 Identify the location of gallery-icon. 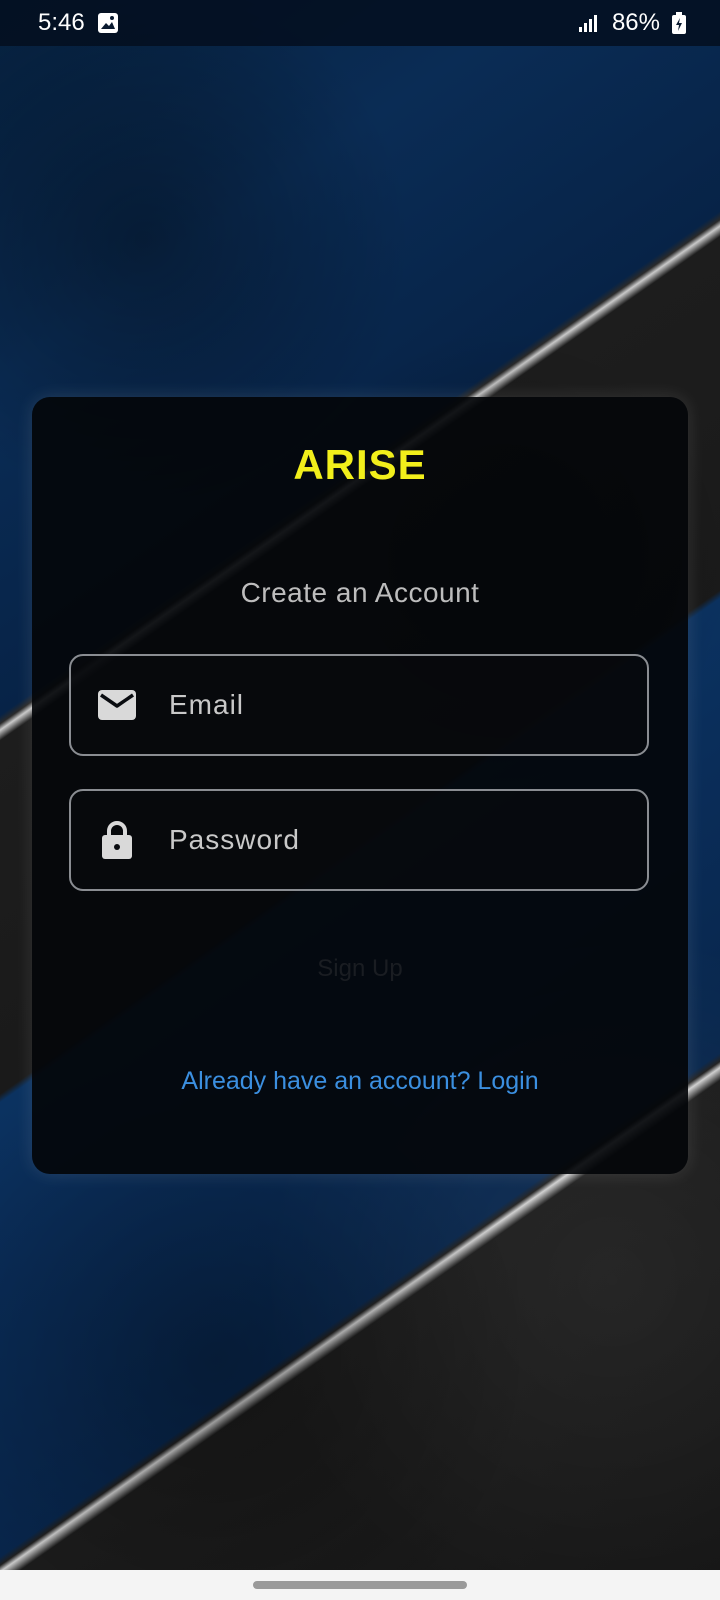
(108, 23).